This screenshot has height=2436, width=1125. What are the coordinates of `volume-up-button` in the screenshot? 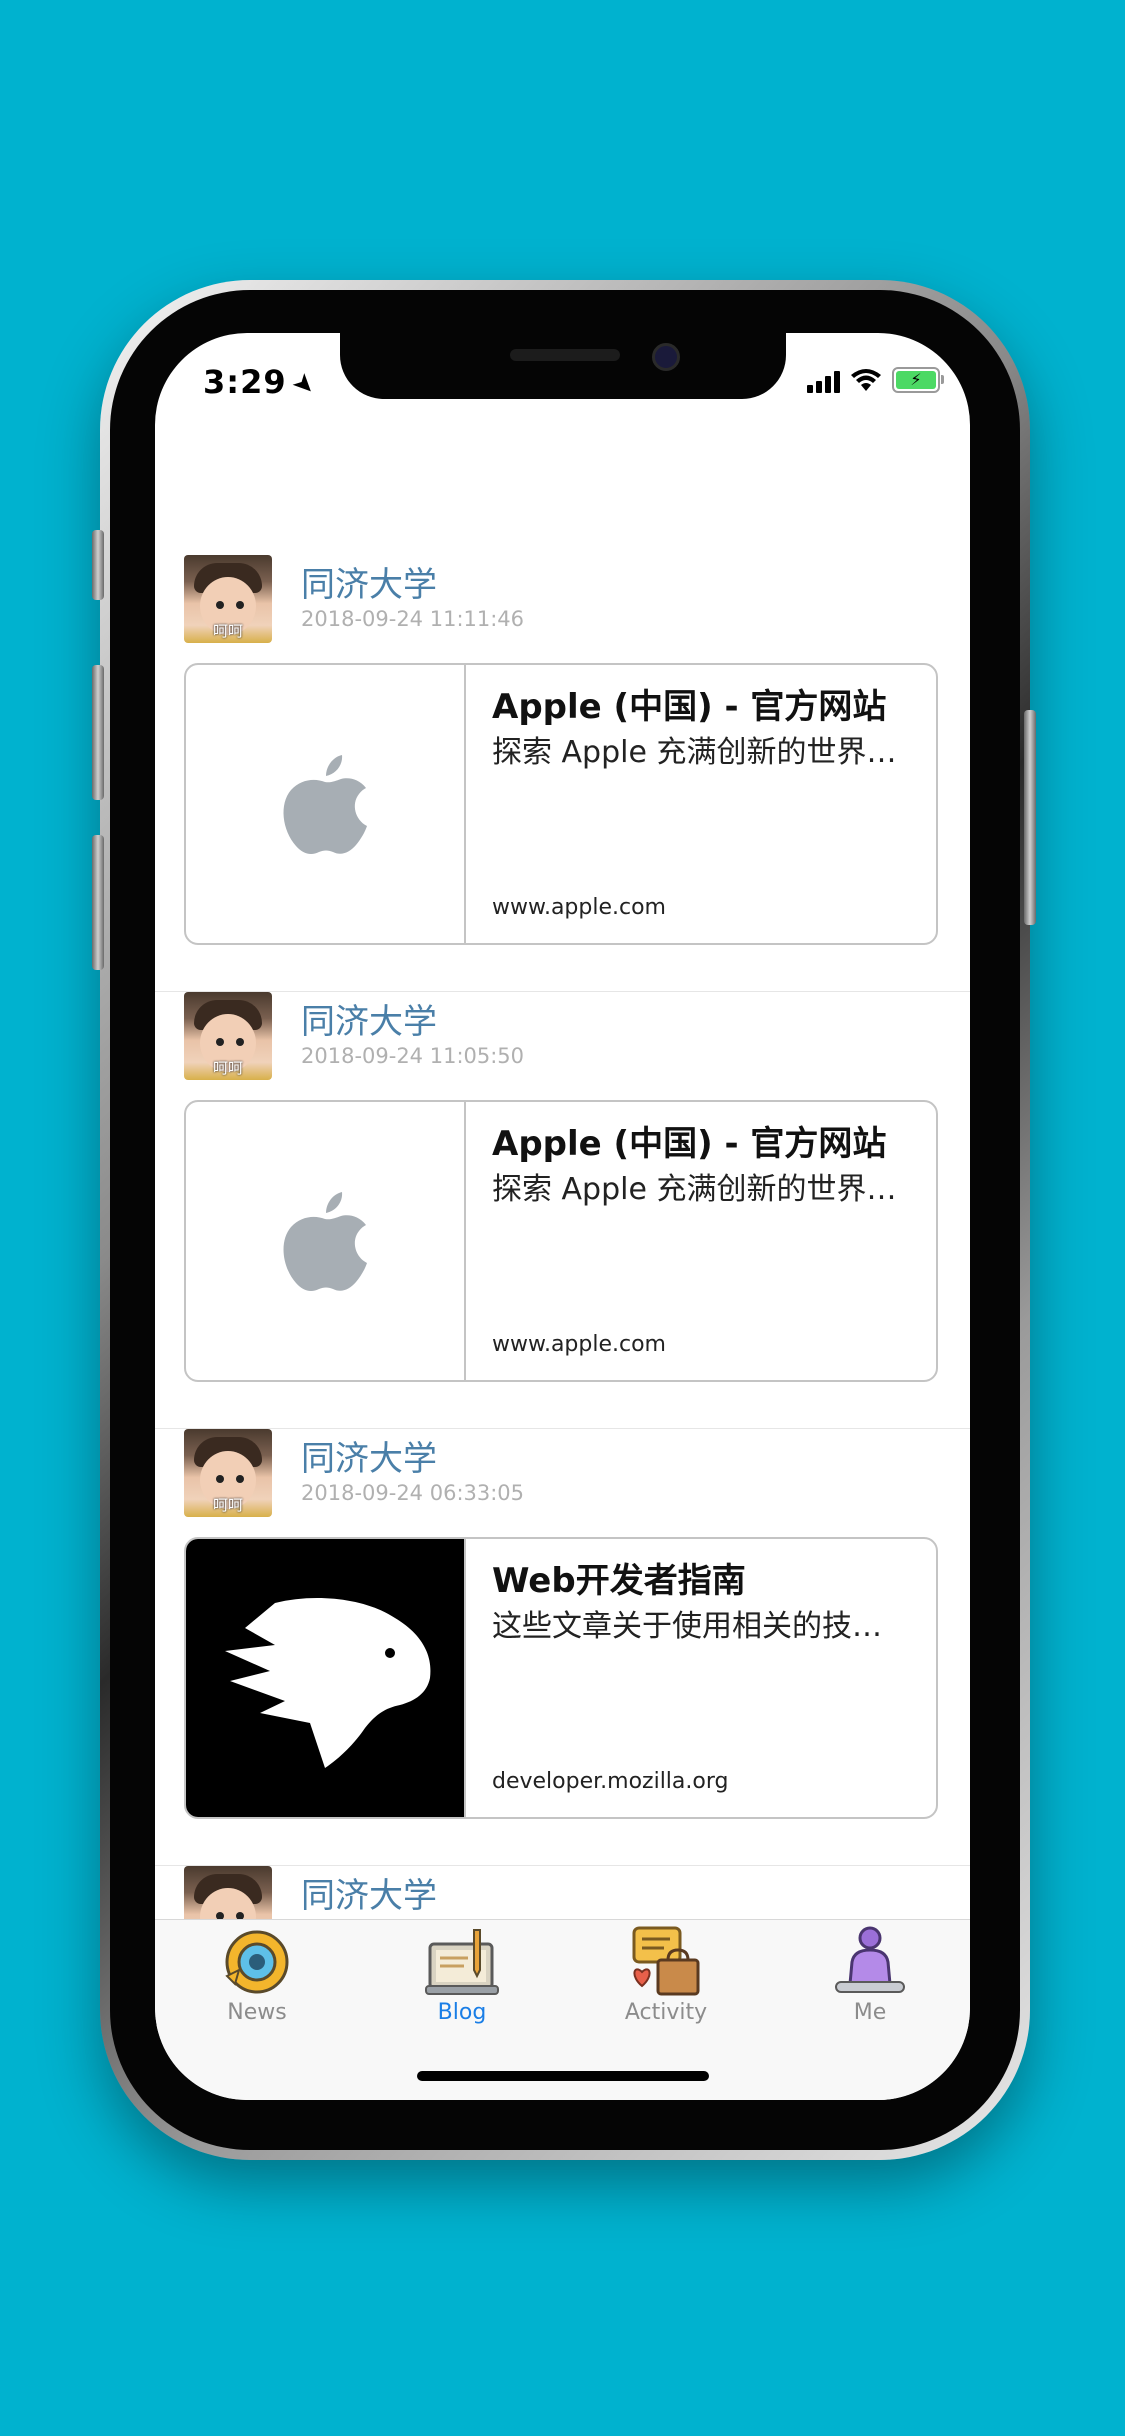 It's located at (98, 732).